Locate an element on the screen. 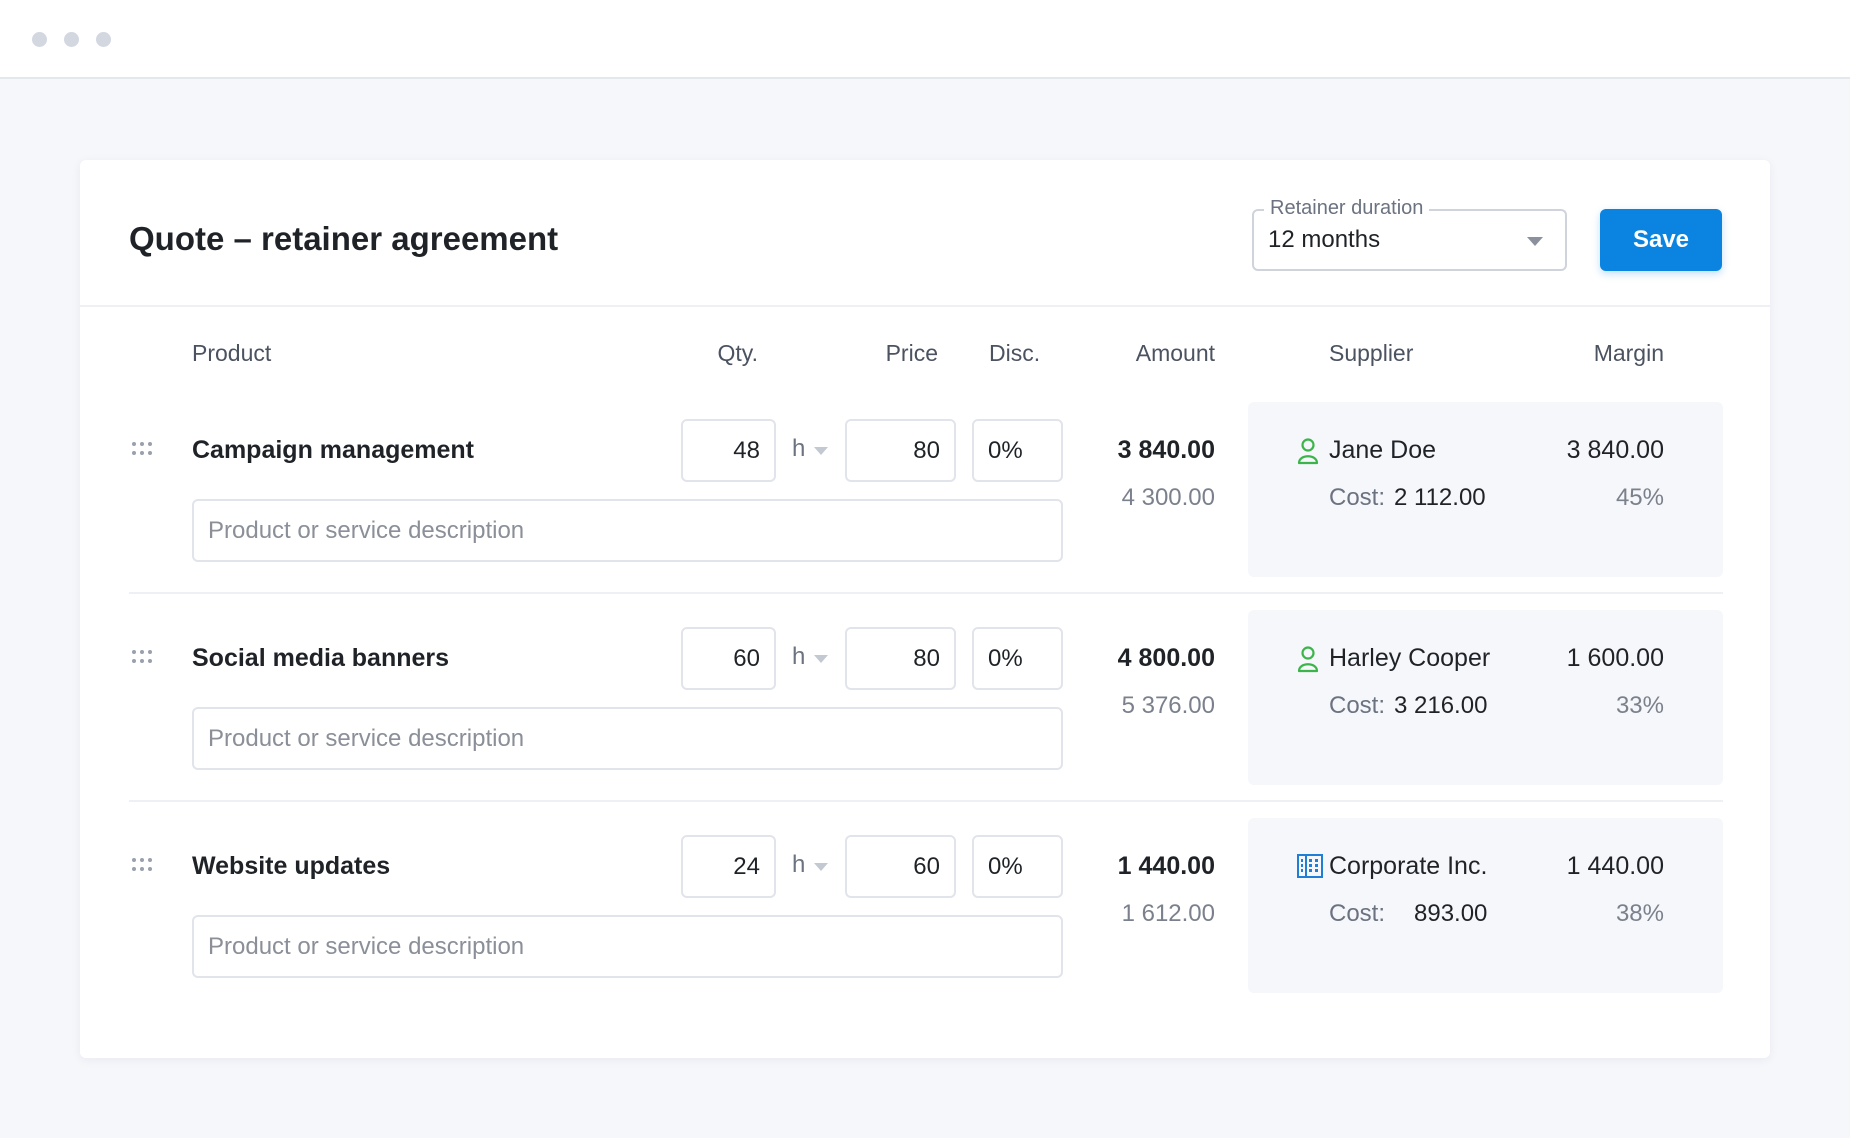 The image size is (1850, 1138). amount-value: 4 800.00 is located at coordinates (1166, 658).